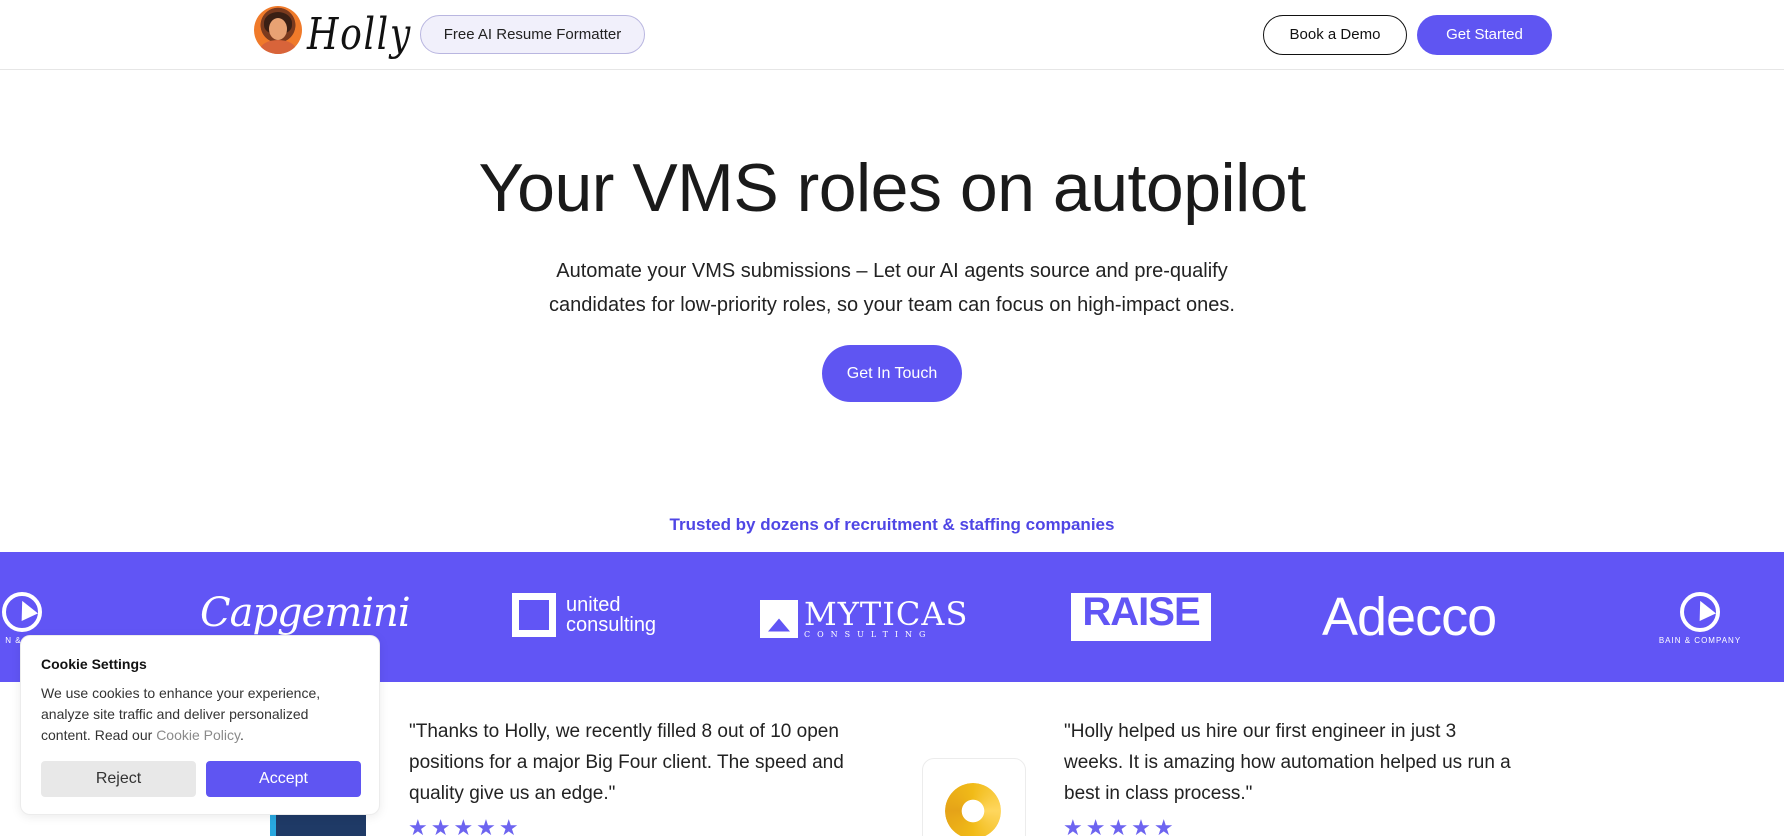  Describe the element at coordinates (534, 615) in the screenshot. I see `united-square-icon` at that location.